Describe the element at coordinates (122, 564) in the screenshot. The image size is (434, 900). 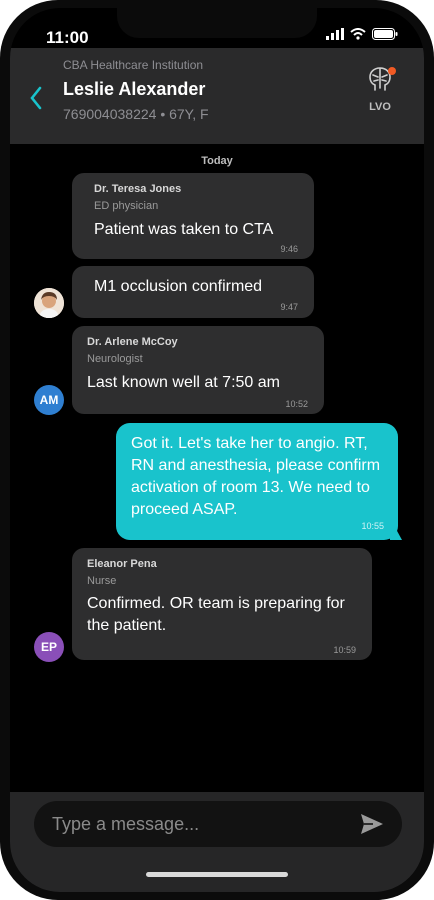
I see `message-sender: Eleanor Pena` at that location.